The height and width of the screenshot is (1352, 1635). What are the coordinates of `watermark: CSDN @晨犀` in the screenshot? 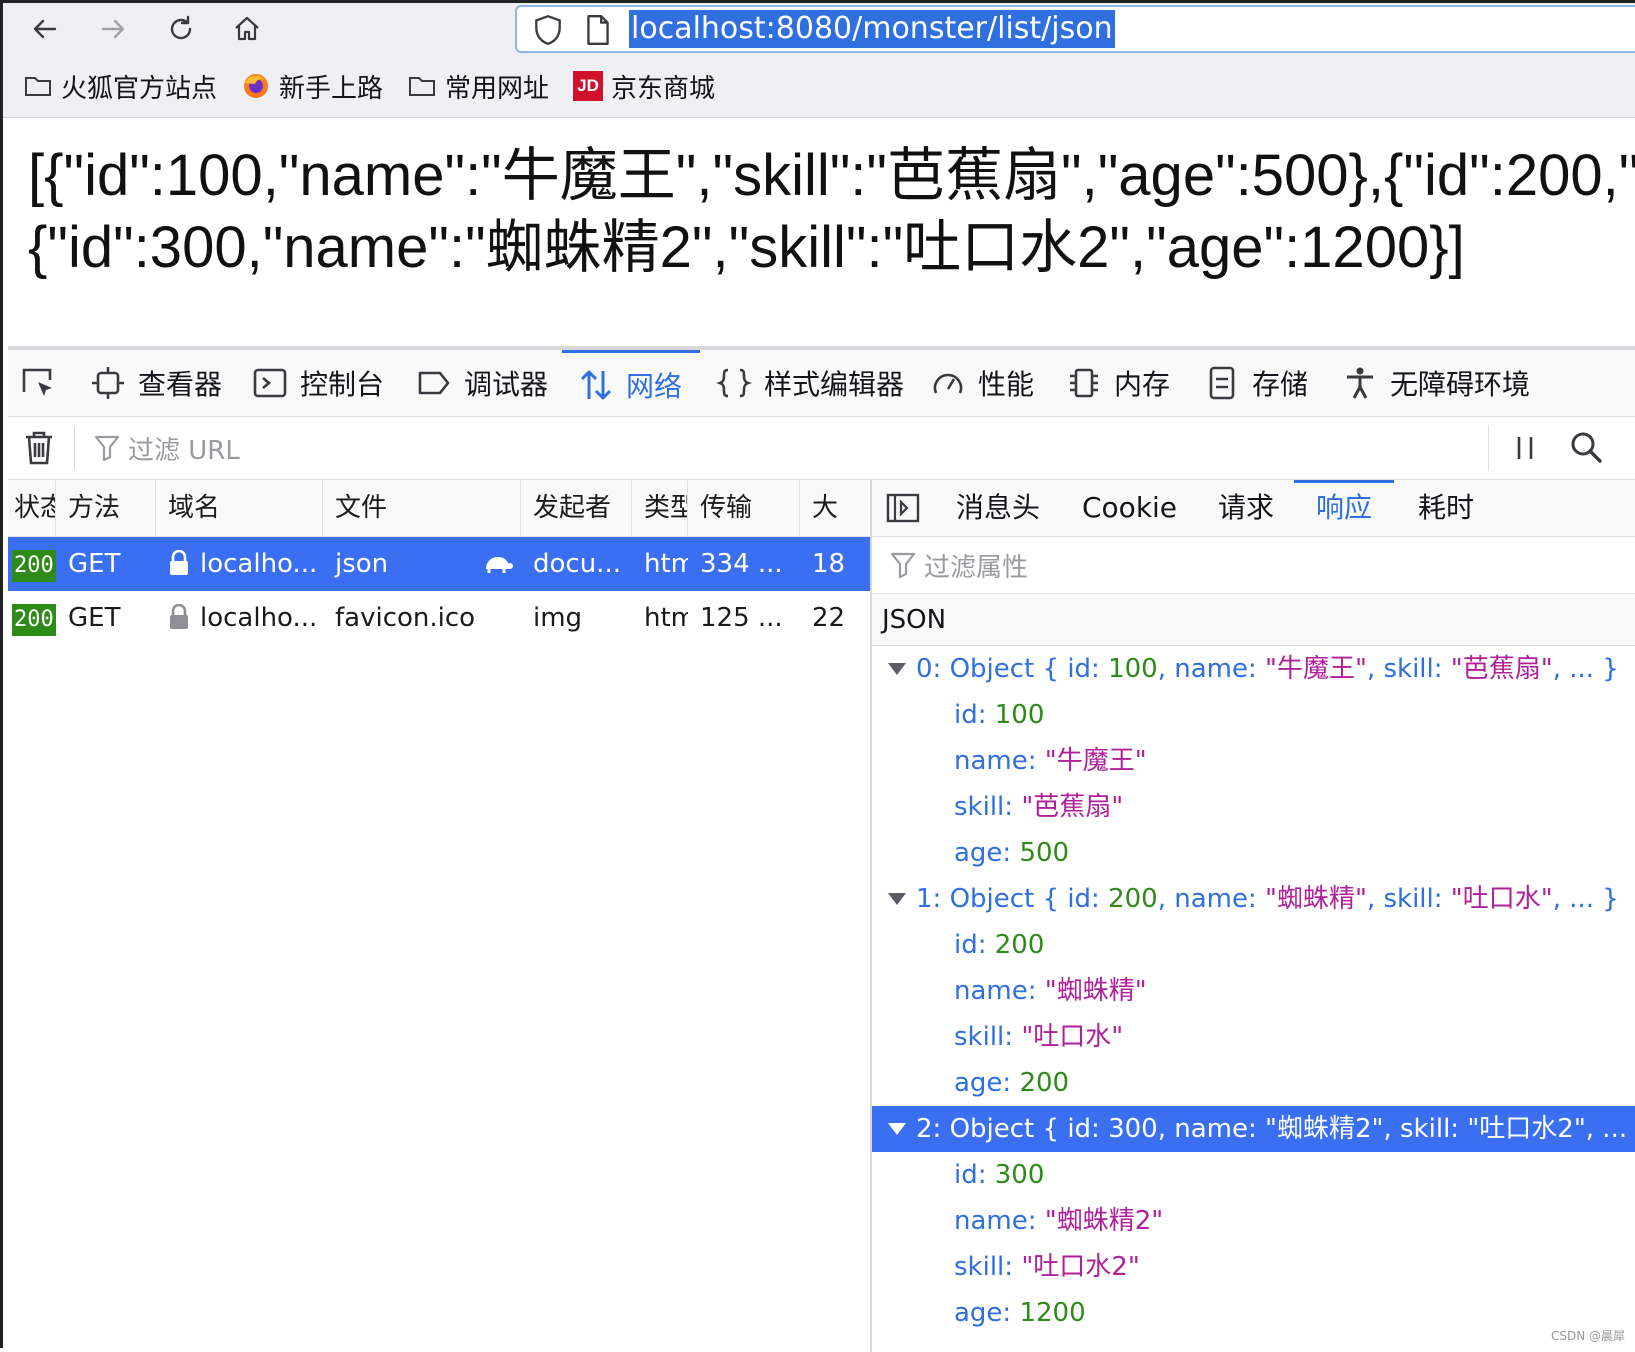 It's located at (1587, 1336).